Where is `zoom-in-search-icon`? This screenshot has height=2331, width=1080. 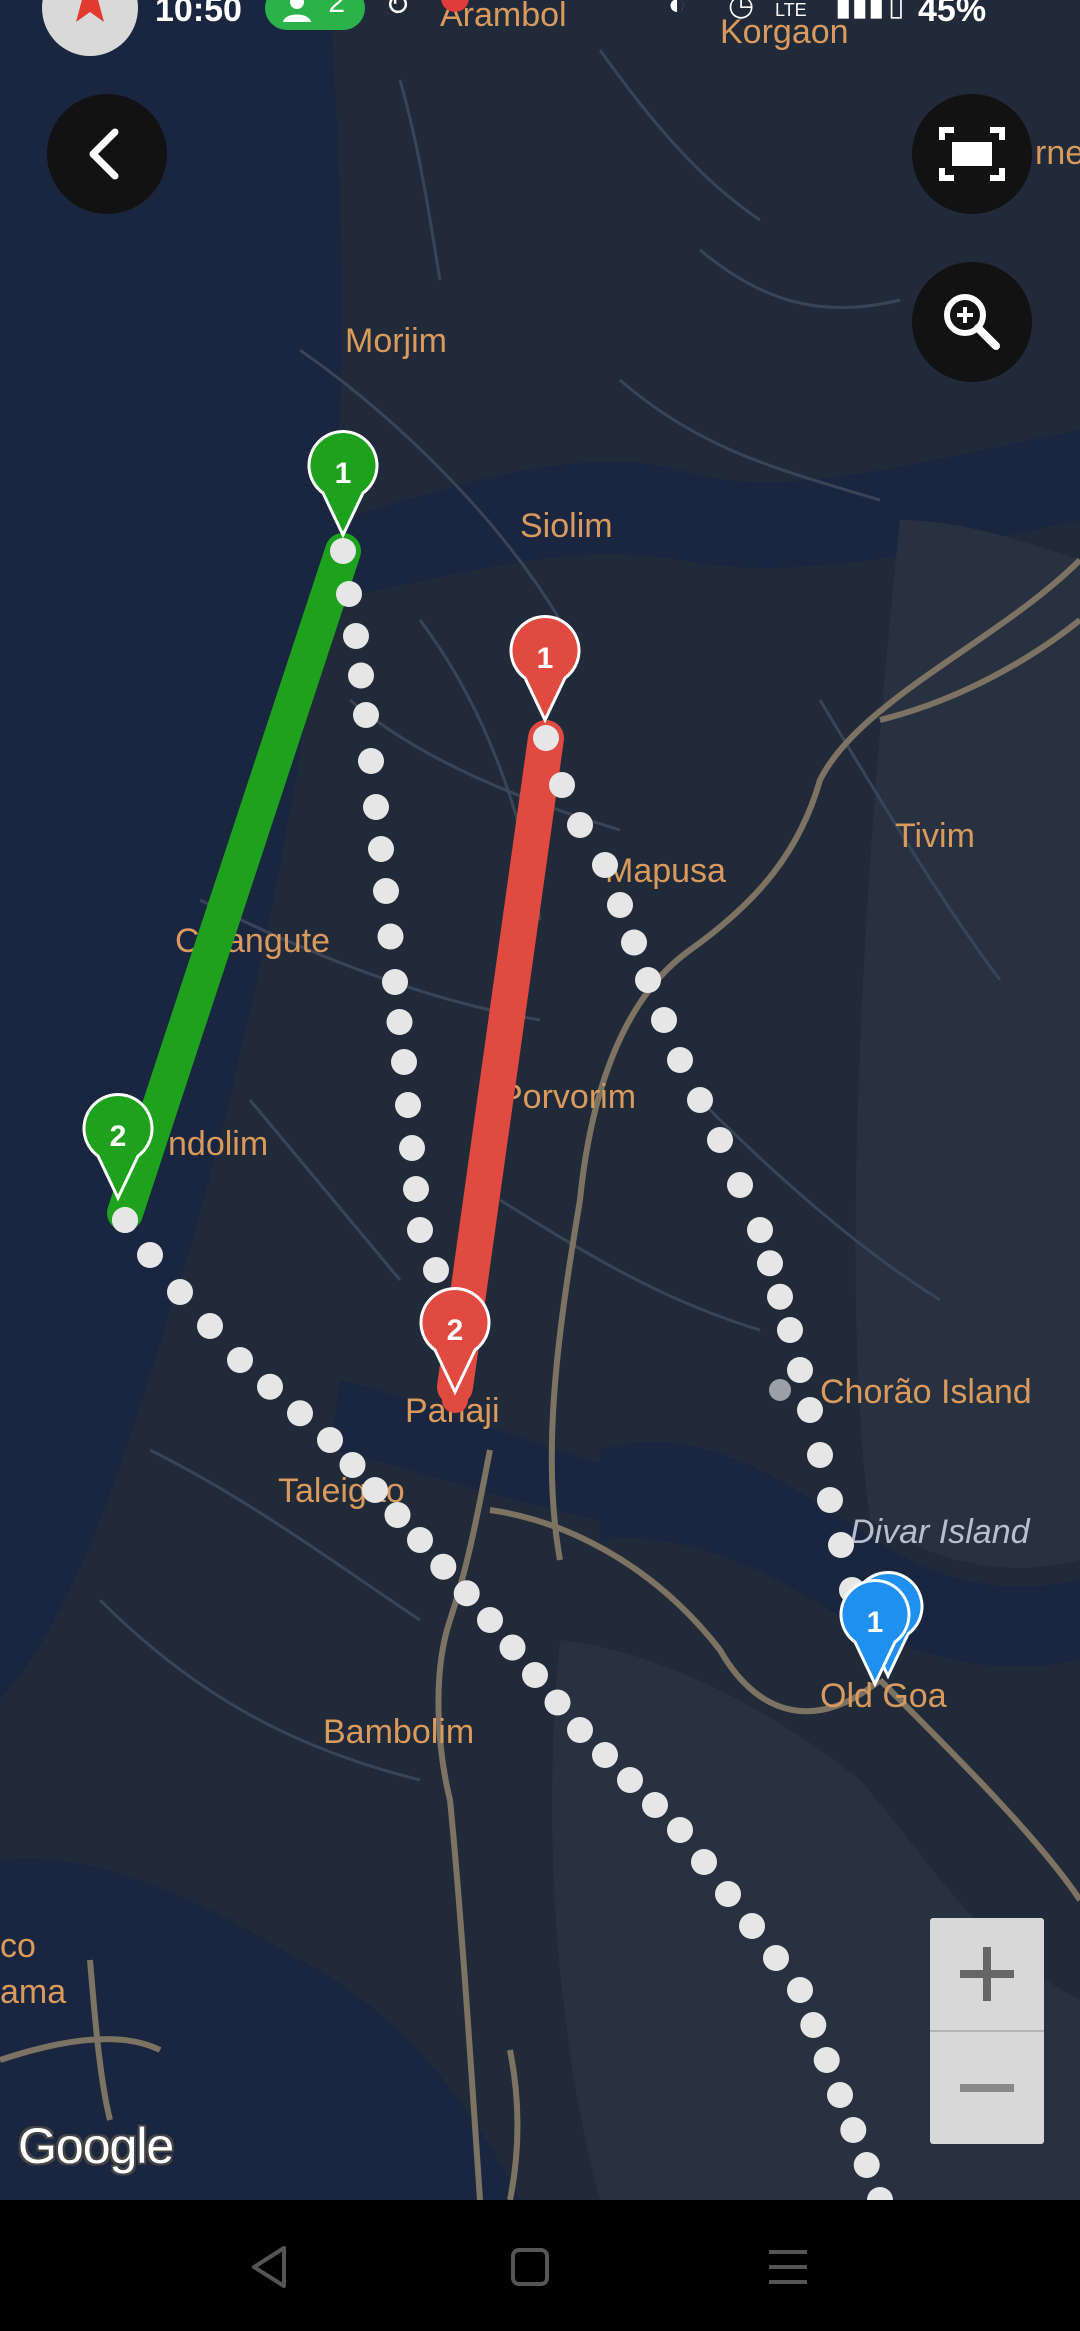
zoom-in-search-icon is located at coordinates (972, 322).